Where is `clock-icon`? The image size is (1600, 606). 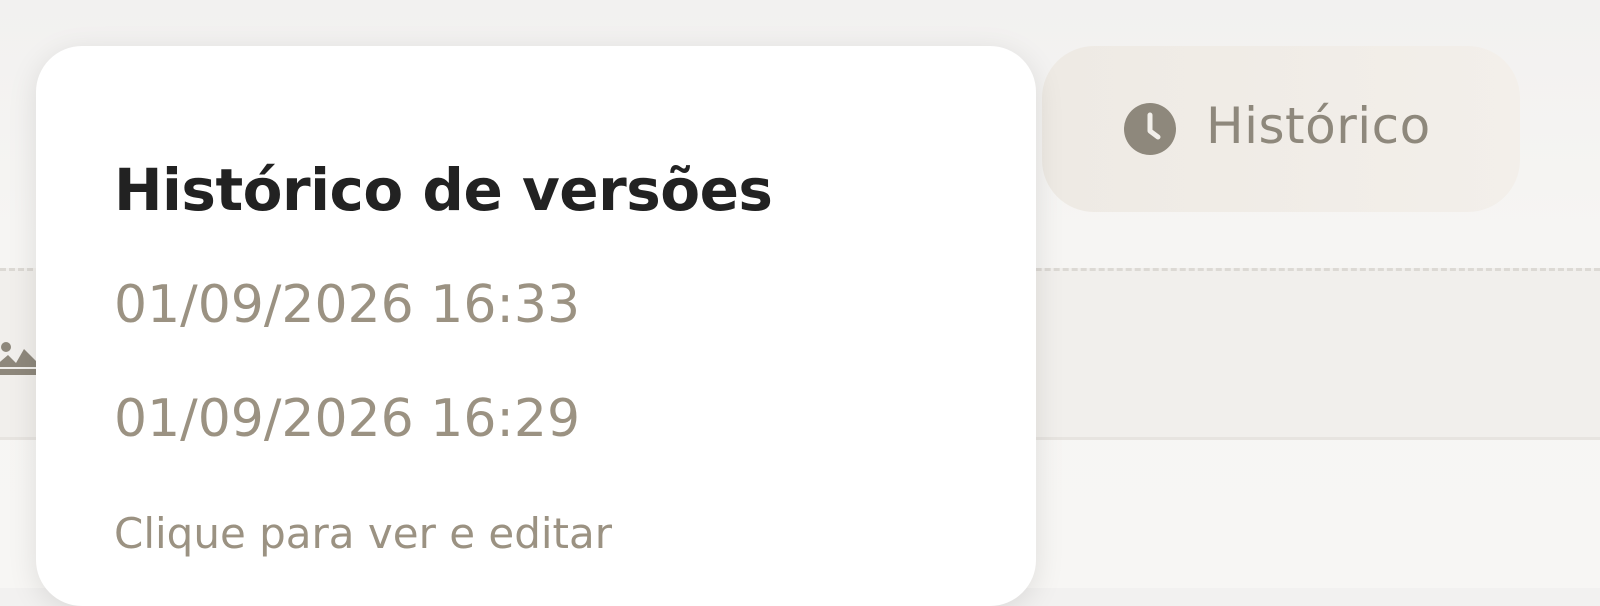
clock-icon is located at coordinates (1150, 129).